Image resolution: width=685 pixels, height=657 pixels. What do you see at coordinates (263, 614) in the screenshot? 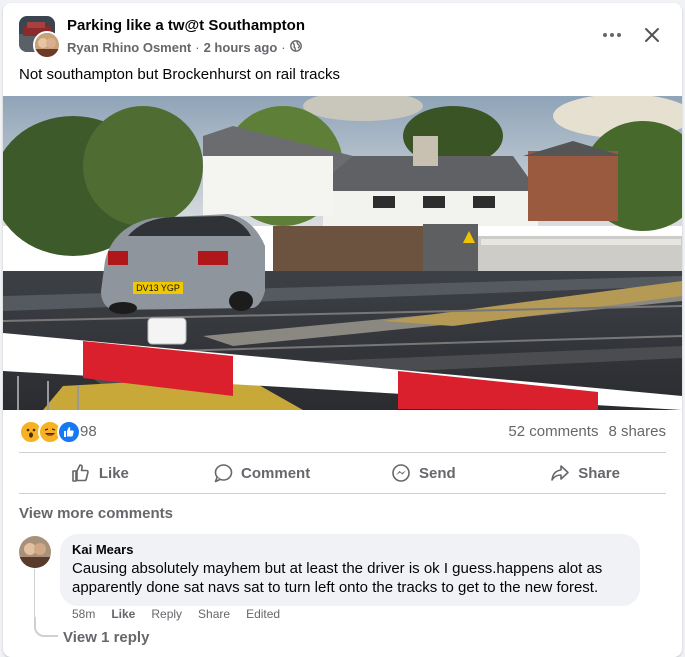
I see `comment-edited-label: Edited` at bounding box center [263, 614].